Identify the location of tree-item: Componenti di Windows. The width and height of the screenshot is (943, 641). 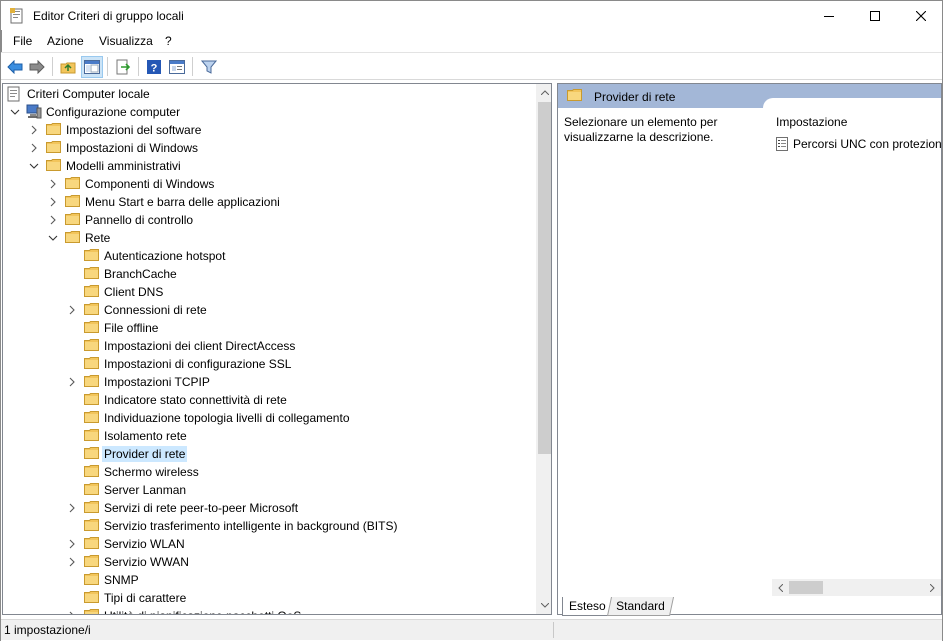
(269, 184).